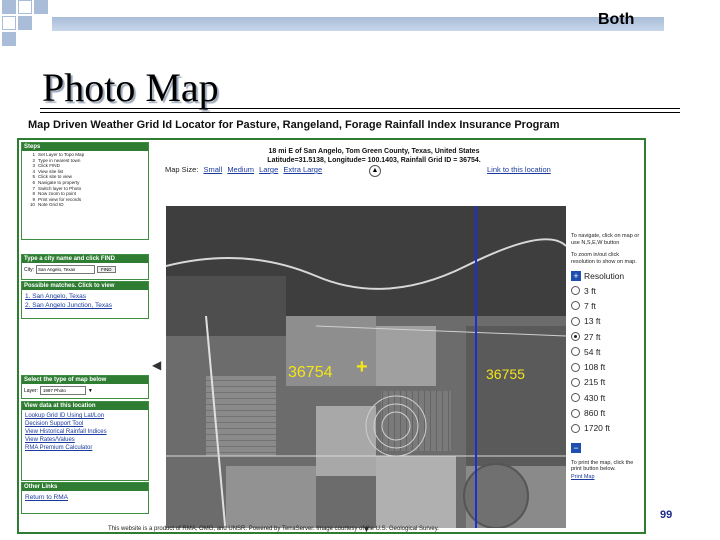 This screenshot has width=720, height=540. I want to click on return-to-rma-link: Return to RMA, so click(85, 497).